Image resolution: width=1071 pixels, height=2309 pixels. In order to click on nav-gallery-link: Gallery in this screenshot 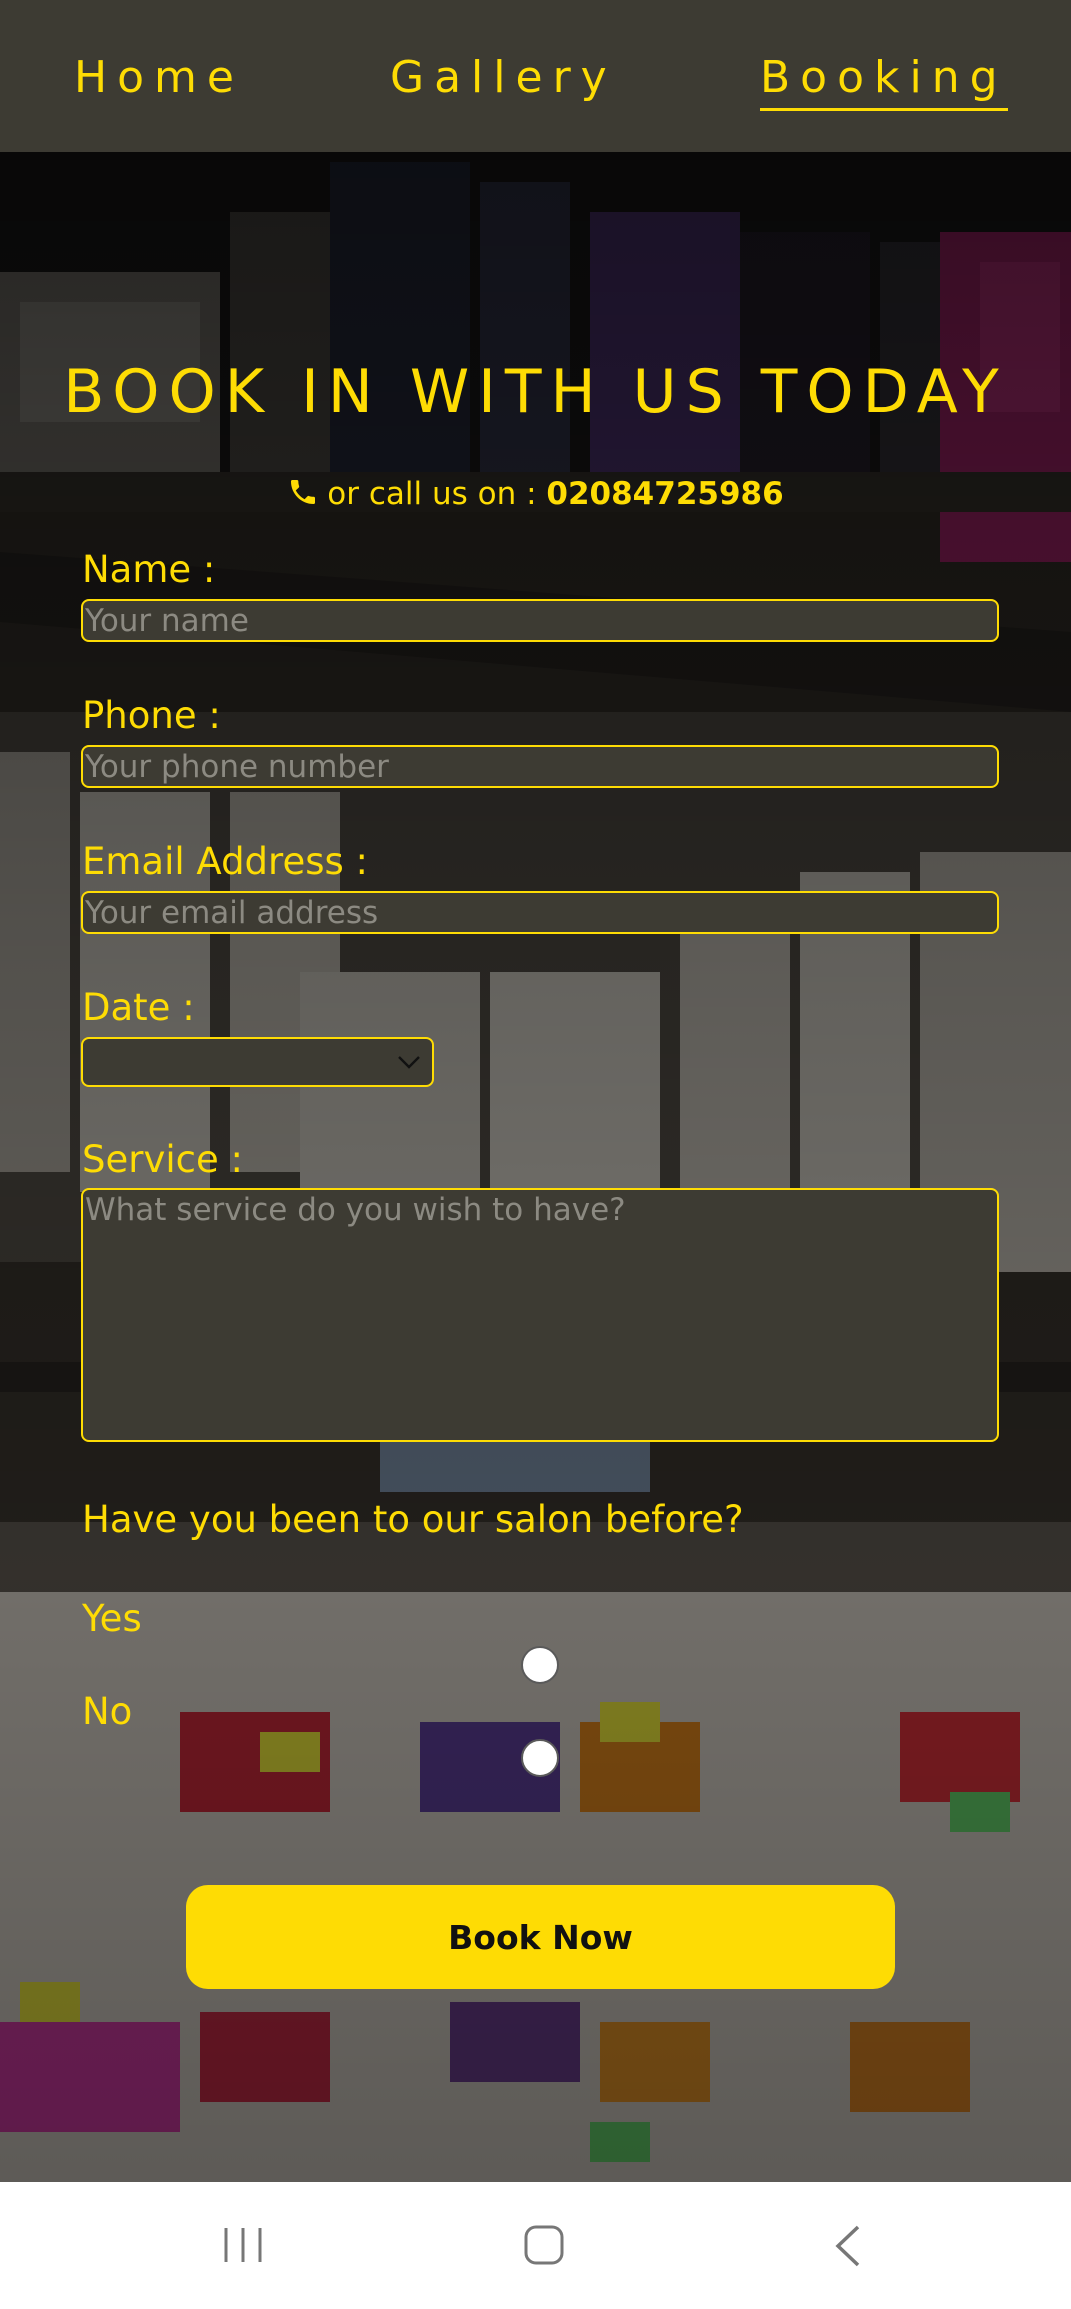, I will do `click(503, 78)`.